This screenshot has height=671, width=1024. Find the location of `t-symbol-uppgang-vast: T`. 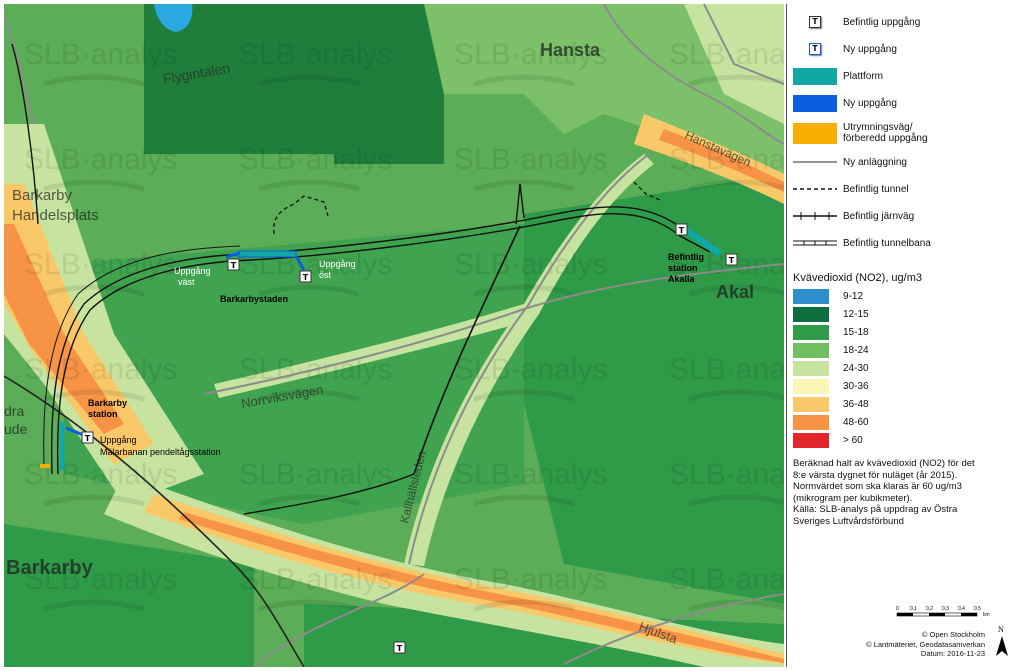

t-symbol-uppgang-vast: T is located at coordinates (233, 264).